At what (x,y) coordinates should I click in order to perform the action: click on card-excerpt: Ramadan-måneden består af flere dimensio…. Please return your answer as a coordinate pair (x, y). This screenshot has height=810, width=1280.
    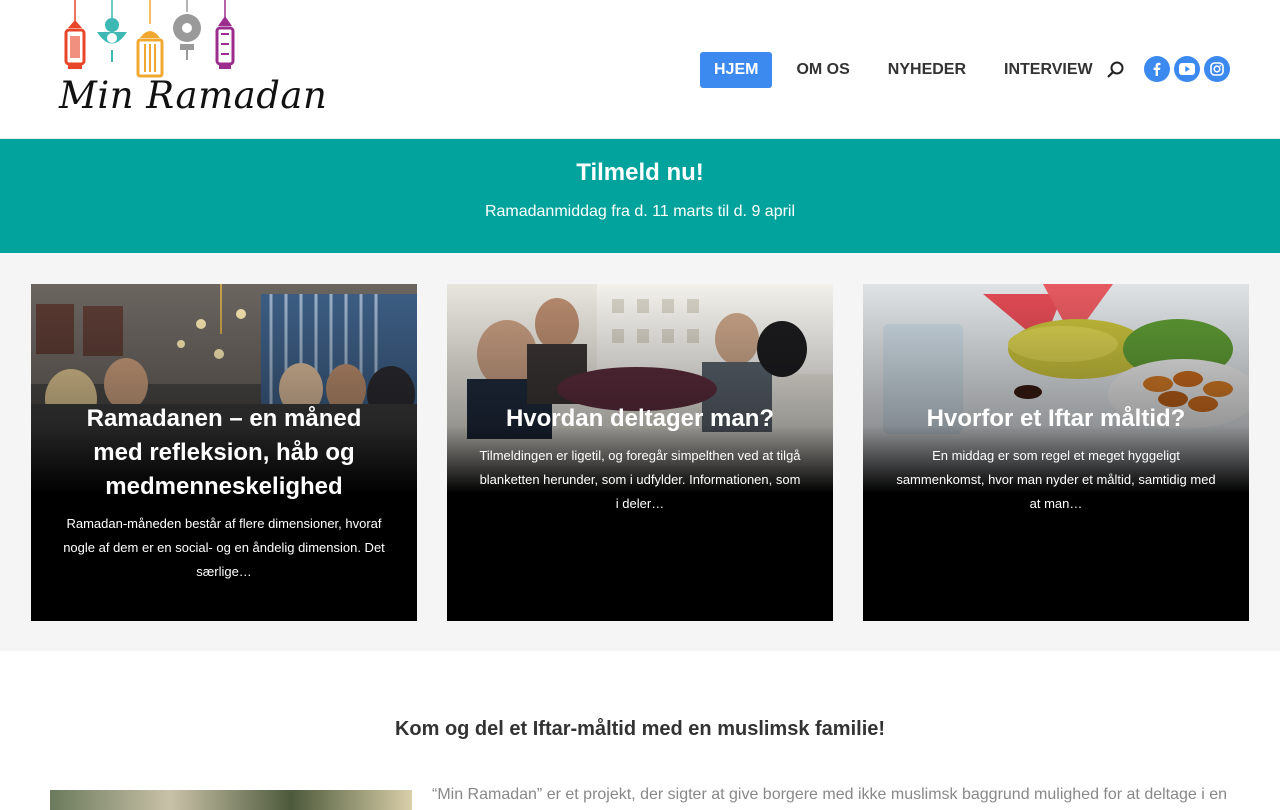
    Looking at the image, I should click on (224, 547).